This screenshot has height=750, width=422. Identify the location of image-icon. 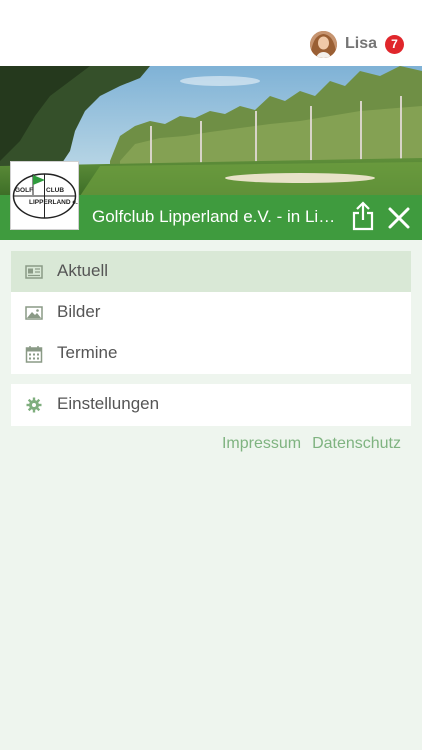
(34, 313).